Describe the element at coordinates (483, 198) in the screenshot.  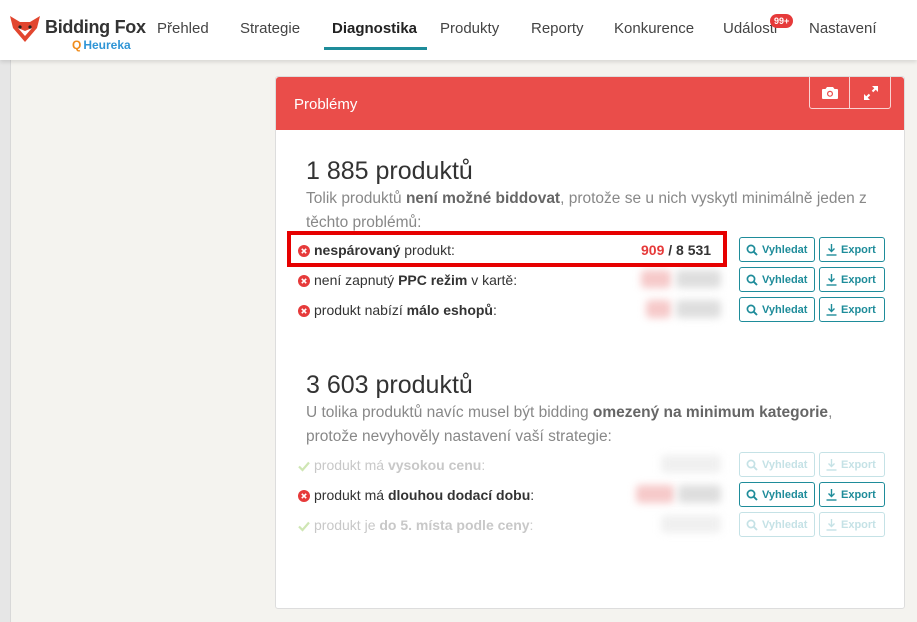
I see `desc1-part-b: není možné biddovat` at that location.